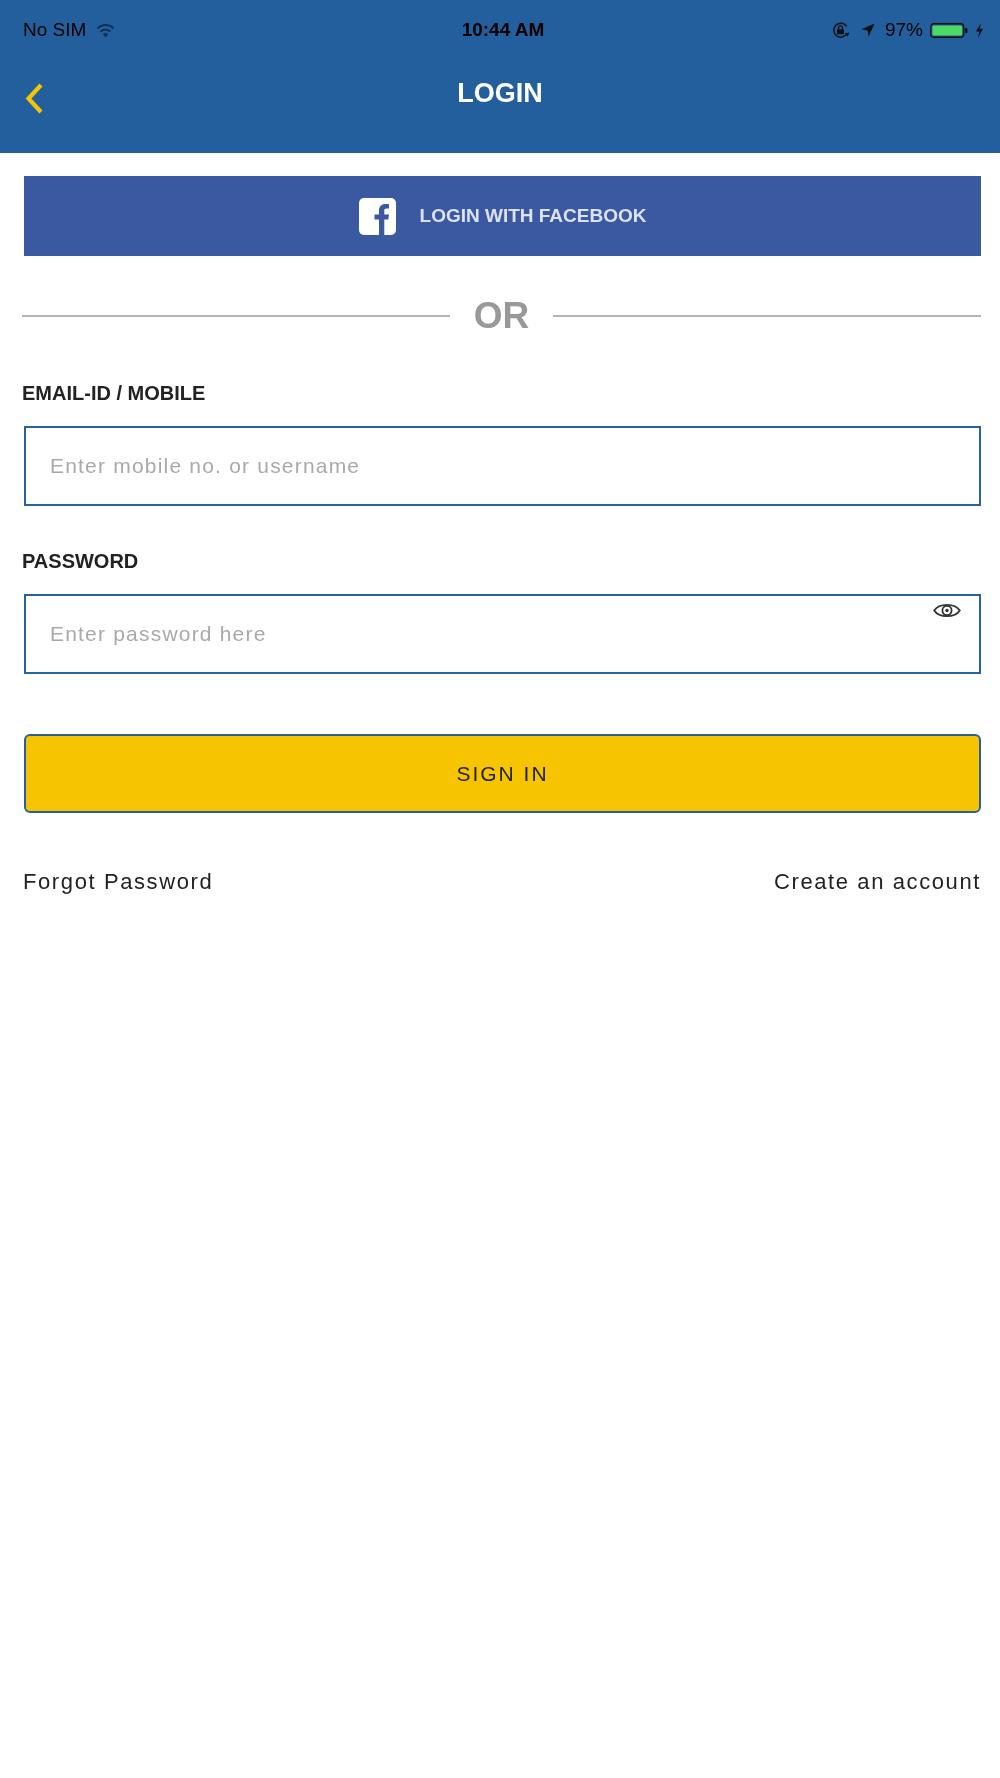 The width and height of the screenshot is (1000, 1778). Describe the element at coordinates (80, 561) in the screenshot. I see `field-label: PASSWORD` at that location.